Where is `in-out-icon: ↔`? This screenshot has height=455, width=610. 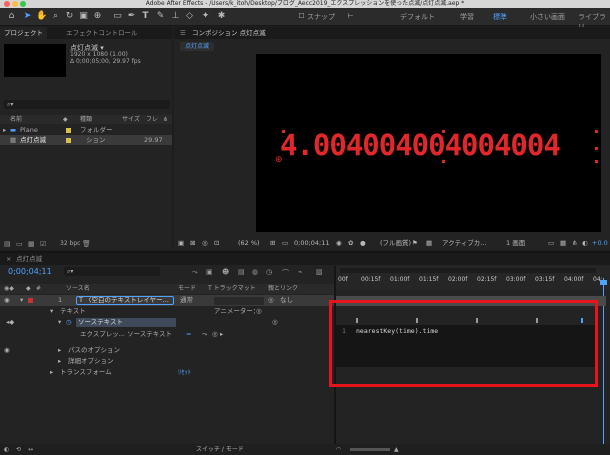 in-out-icon: ↔ is located at coordinates (30, 449).